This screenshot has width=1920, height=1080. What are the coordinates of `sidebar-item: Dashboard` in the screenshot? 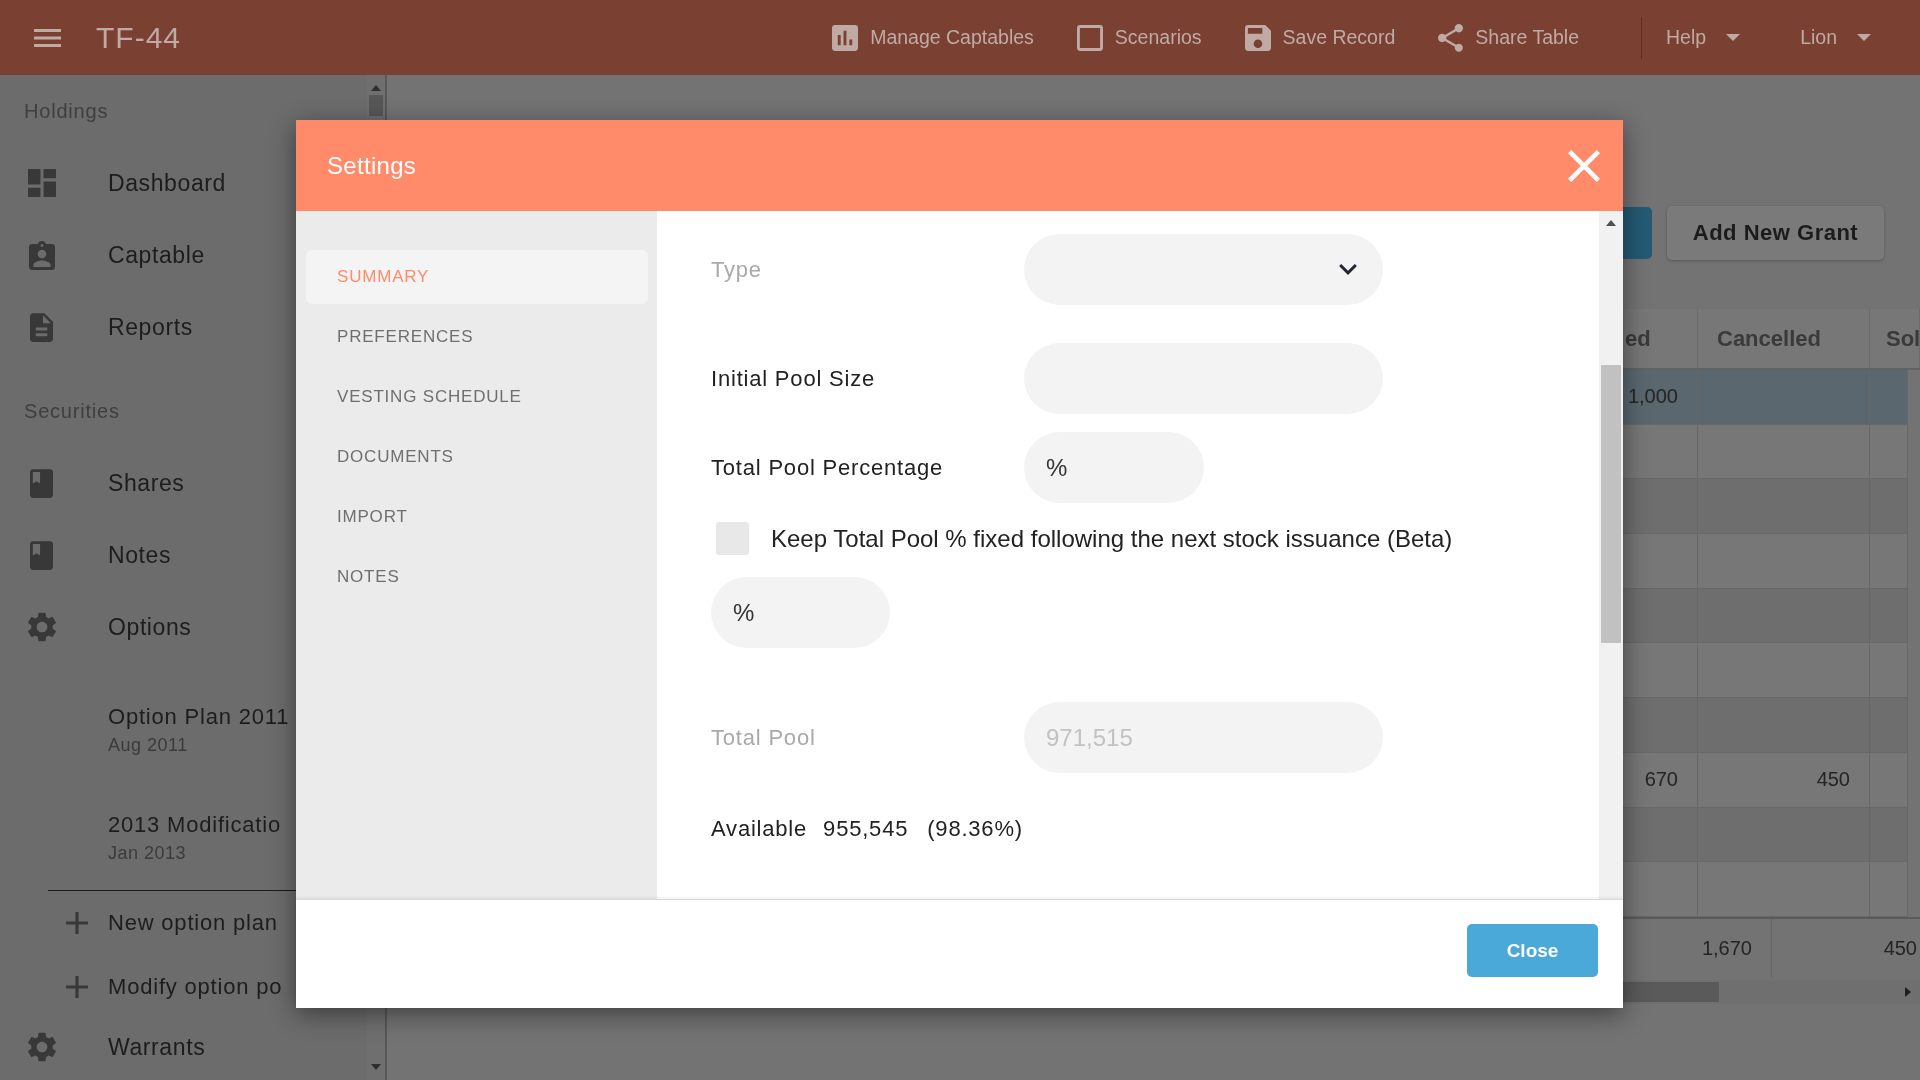 It's located at (126, 183).